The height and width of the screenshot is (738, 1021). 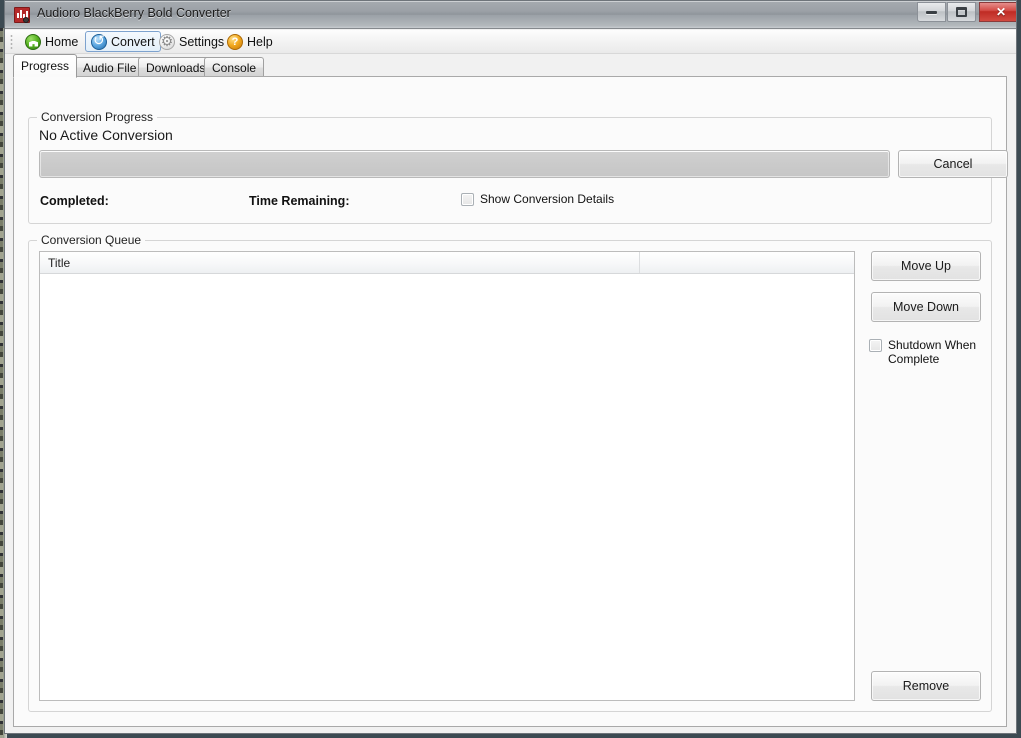 I want to click on close-icon: ✕, so click(x=1001, y=12).